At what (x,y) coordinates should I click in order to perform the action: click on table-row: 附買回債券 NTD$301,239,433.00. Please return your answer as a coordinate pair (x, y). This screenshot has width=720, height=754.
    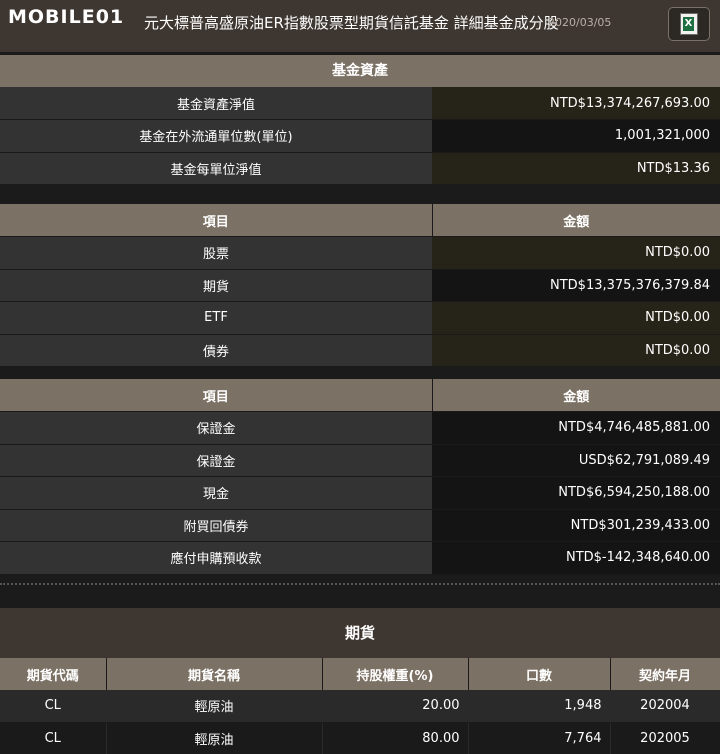
    Looking at the image, I should click on (360, 525).